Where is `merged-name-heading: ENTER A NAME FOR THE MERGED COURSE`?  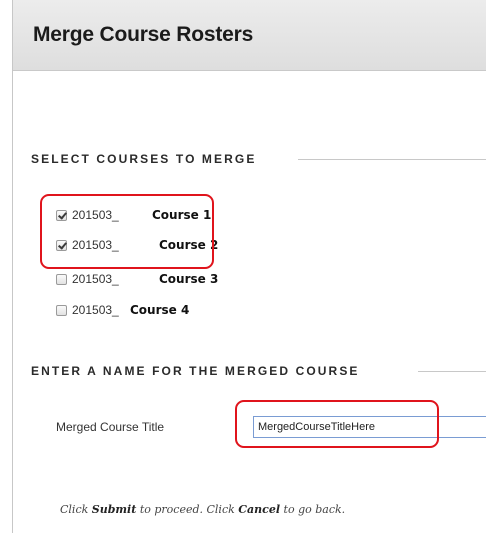 merged-name-heading: ENTER A NAME FOR THE MERGED COURSE is located at coordinates (195, 371).